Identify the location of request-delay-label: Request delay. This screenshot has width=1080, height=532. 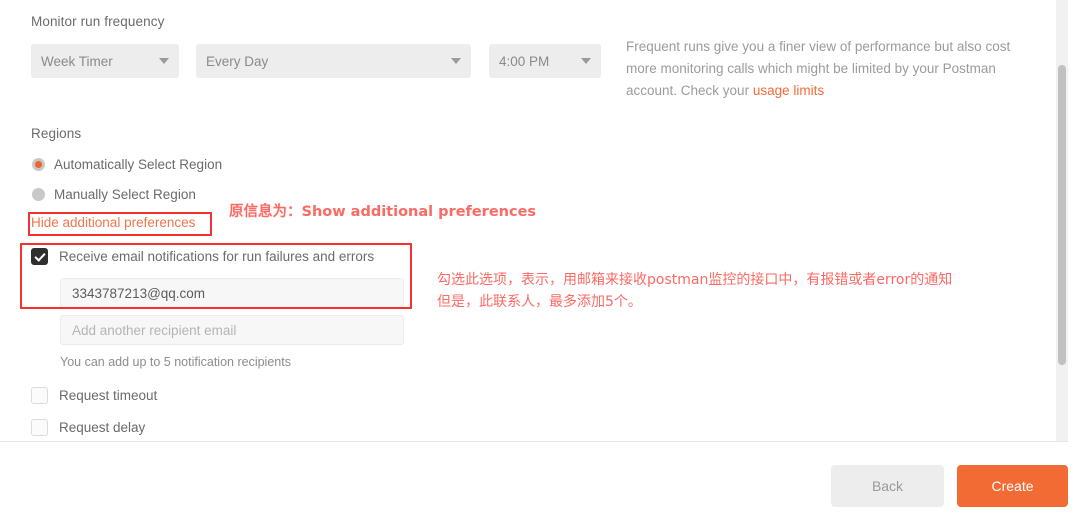
(102, 427).